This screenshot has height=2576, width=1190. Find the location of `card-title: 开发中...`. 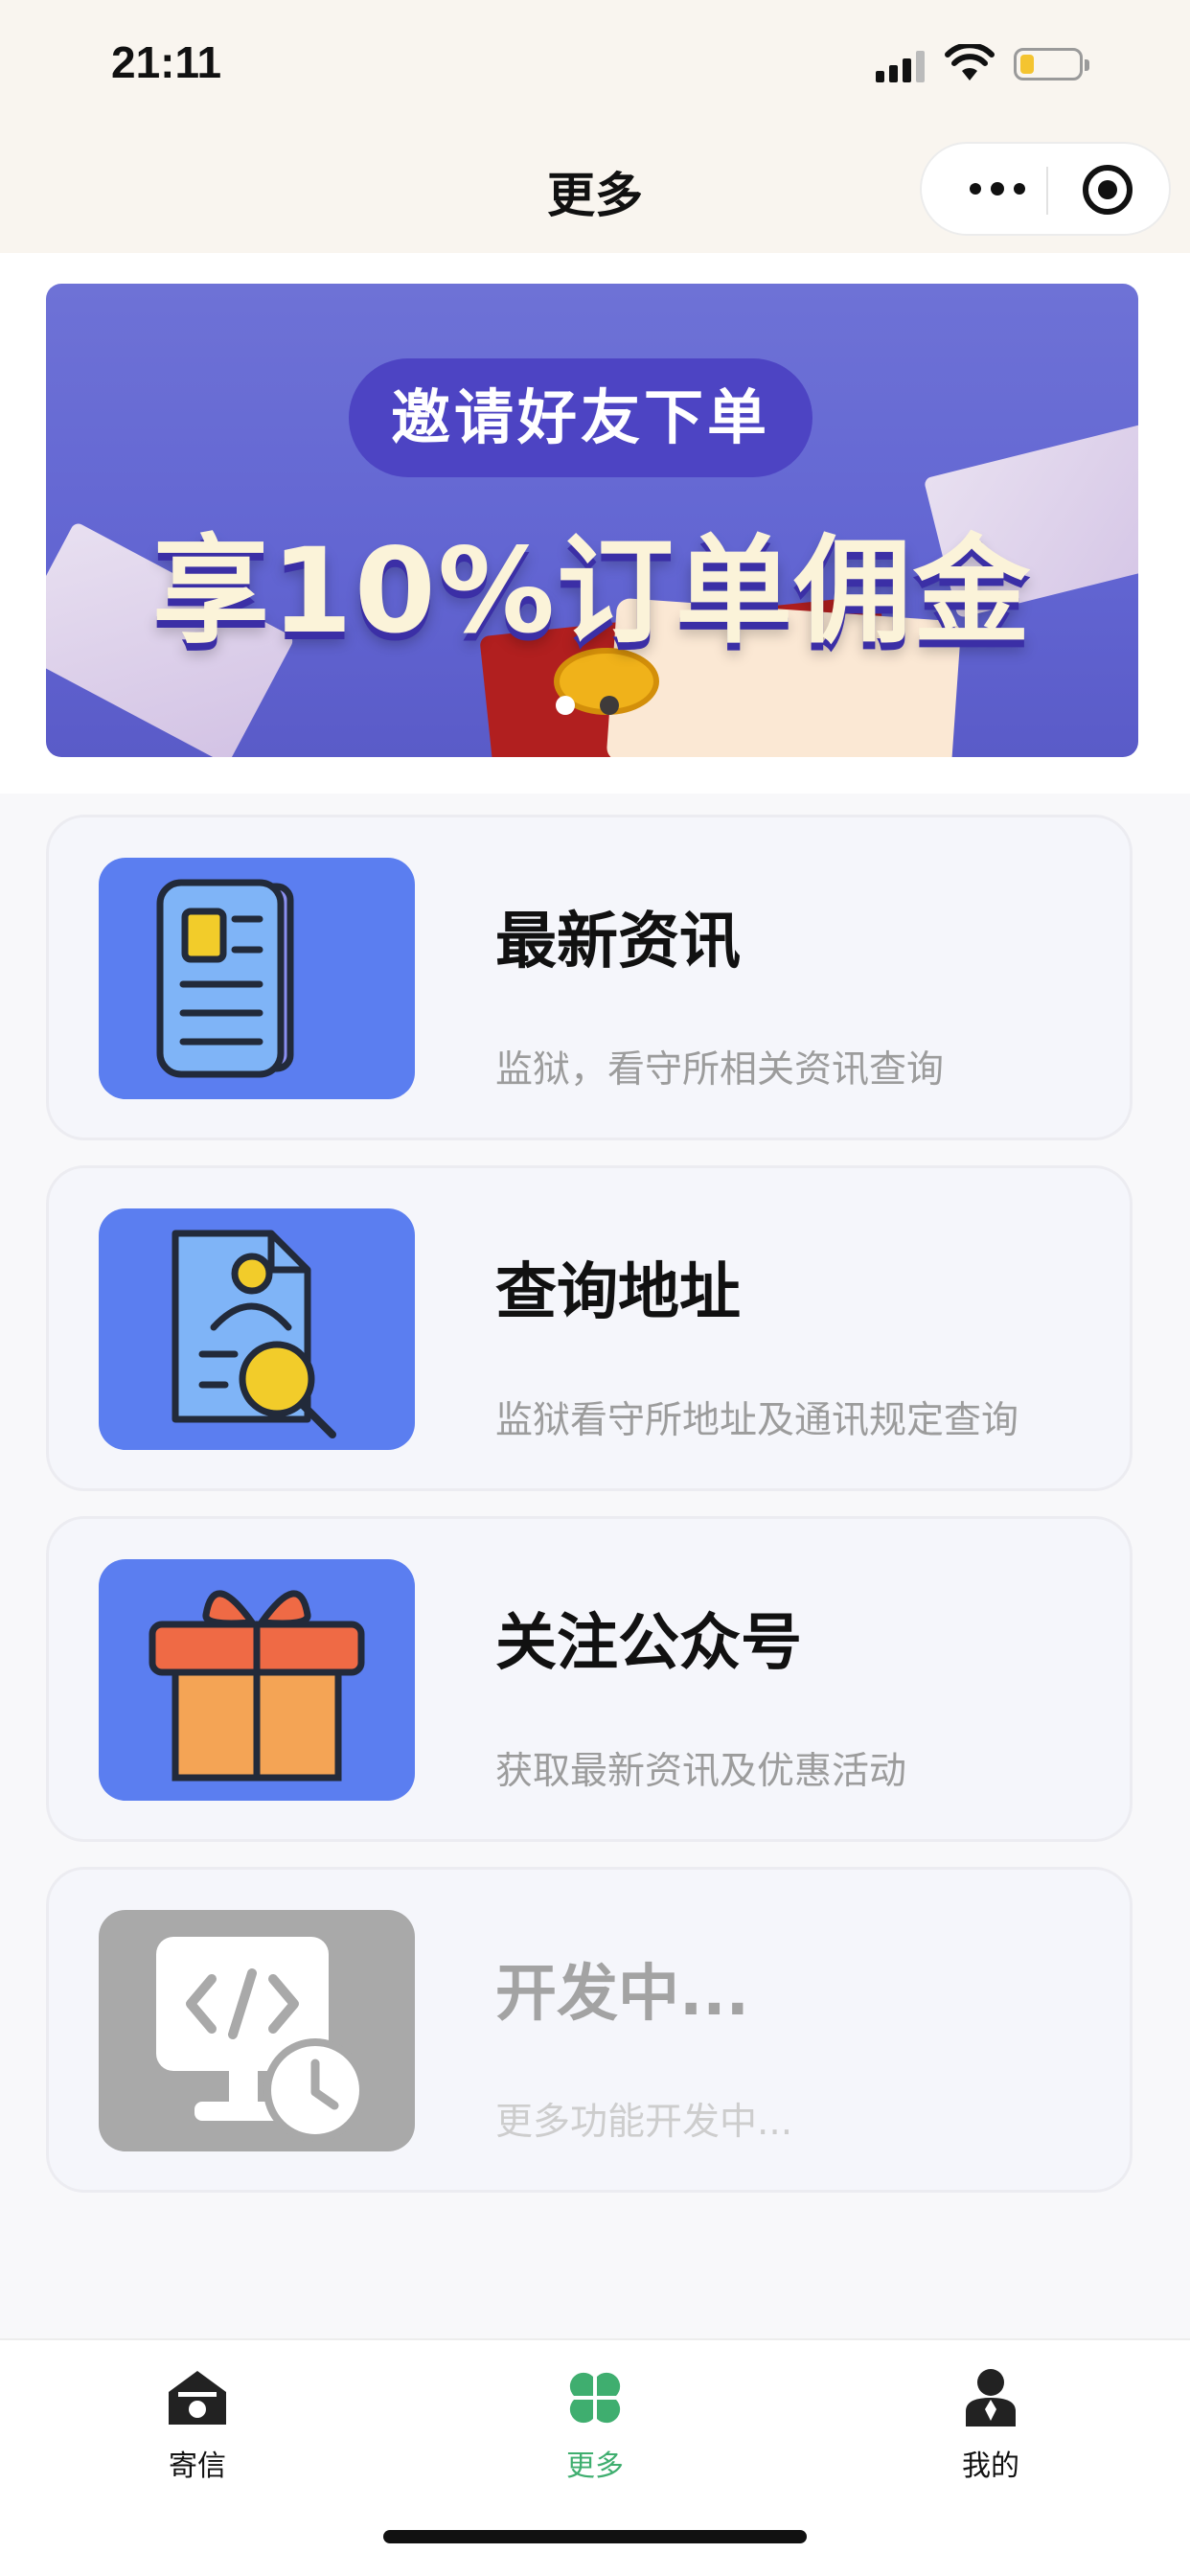

card-title: 开发中... is located at coordinates (622, 1995).